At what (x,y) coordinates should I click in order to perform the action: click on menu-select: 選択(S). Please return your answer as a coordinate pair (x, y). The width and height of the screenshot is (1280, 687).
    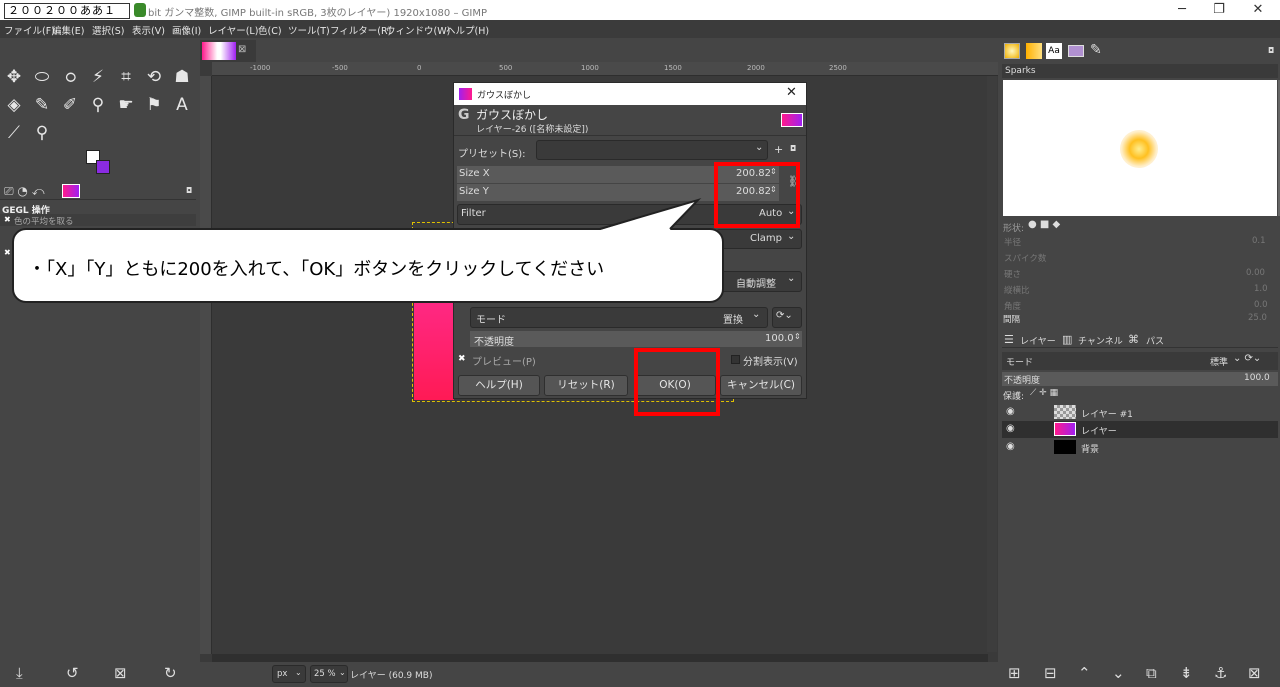
    Looking at the image, I should click on (108, 30).